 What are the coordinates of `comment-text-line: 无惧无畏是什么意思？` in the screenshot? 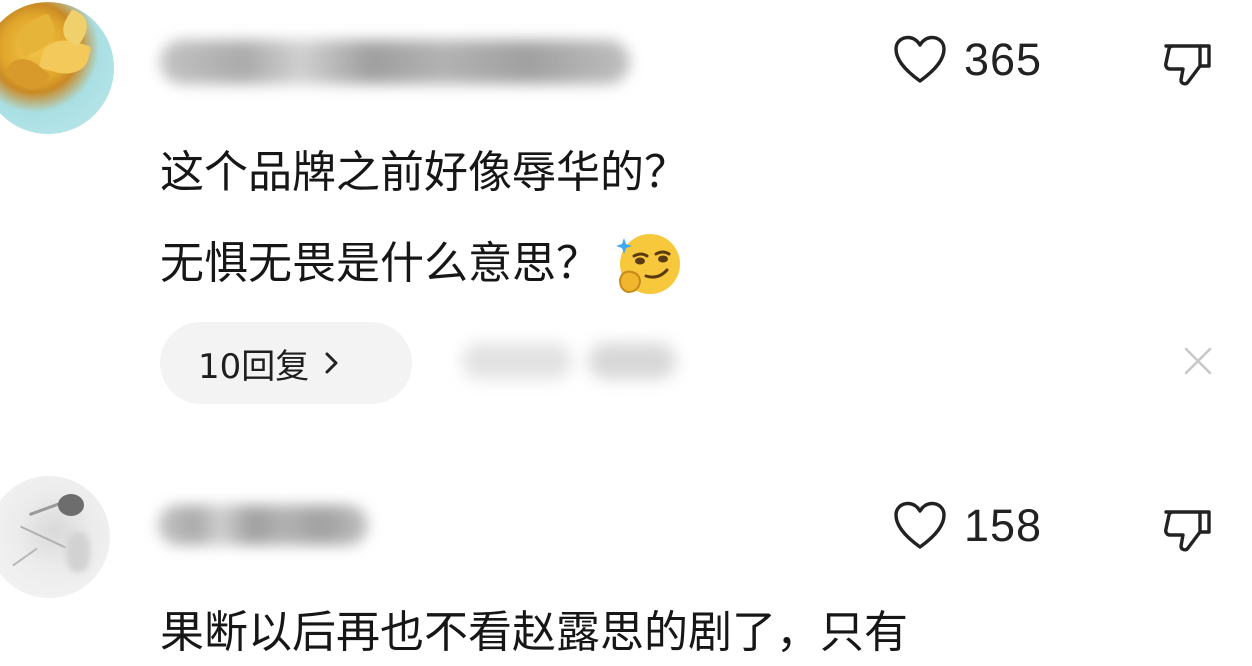 It's located at (380, 263).